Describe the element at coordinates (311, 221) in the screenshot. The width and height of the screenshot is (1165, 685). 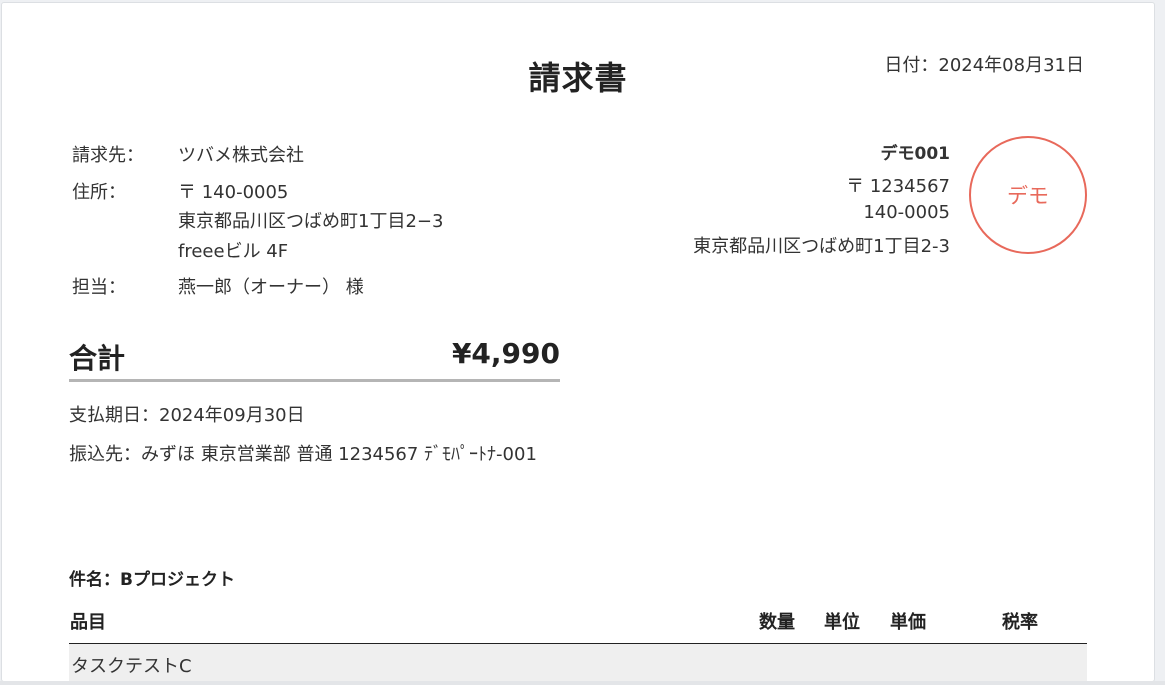
I see `address-line-2: 東京都品川区つばめ町1丁目2−3` at that location.